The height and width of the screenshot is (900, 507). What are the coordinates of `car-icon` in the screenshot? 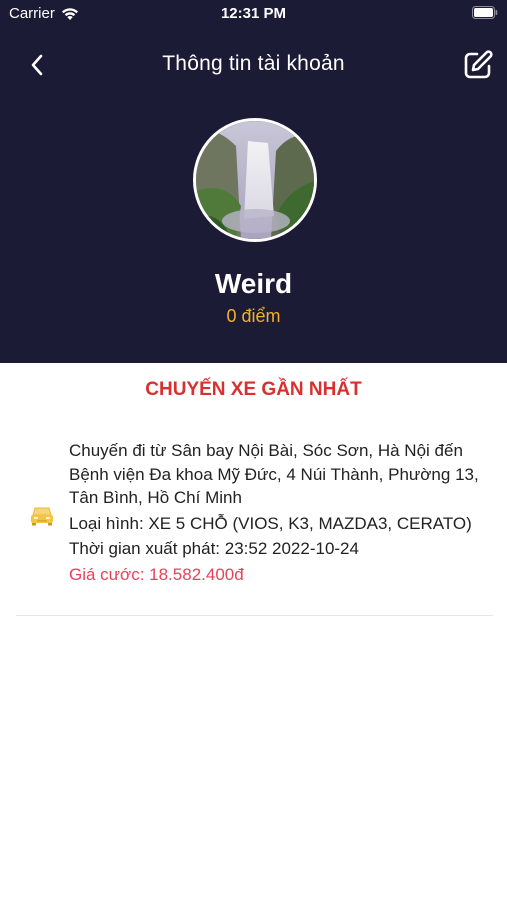 It's located at (42, 516).